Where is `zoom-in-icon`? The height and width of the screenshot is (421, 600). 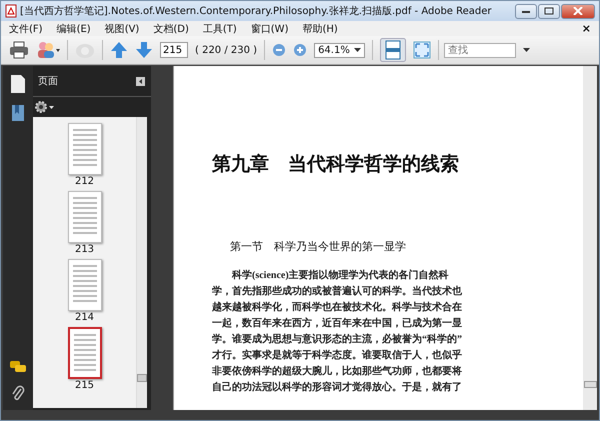 zoom-in-icon is located at coordinates (300, 50).